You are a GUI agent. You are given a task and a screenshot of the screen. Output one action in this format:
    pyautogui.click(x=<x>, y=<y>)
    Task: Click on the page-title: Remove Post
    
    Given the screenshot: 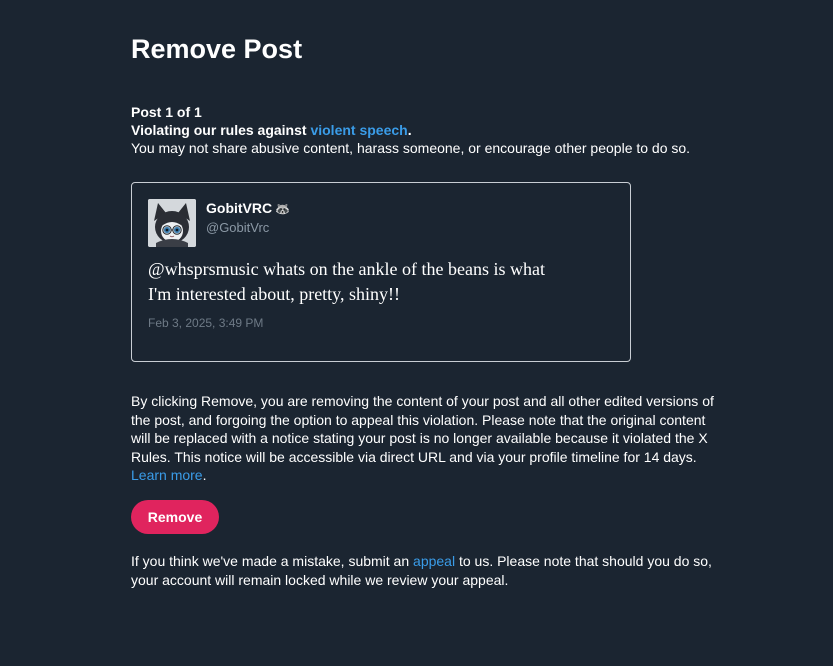 What is the action you would take?
    pyautogui.click(x=217, y=49)
    